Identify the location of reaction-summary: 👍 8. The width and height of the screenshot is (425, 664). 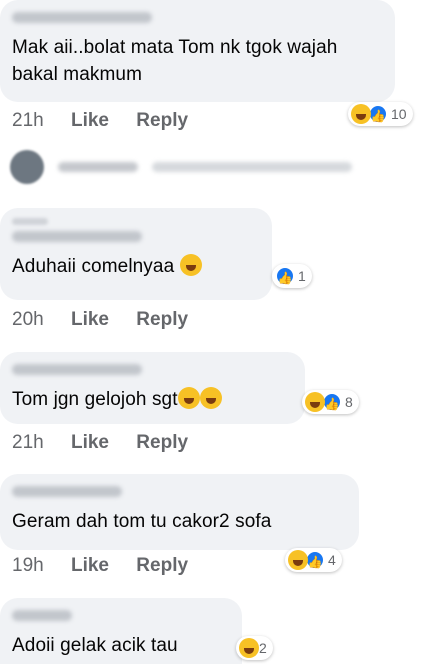
(330, 402).